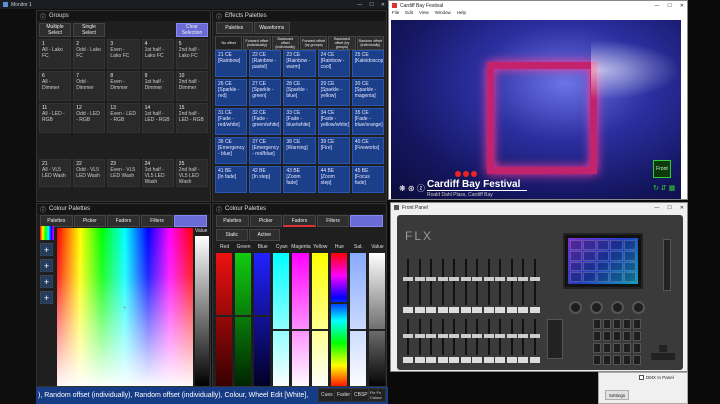 This screenshot has width=720, height=404. I want to click on effect-tile: 45 BE [Focus fade], so click(367, 179).